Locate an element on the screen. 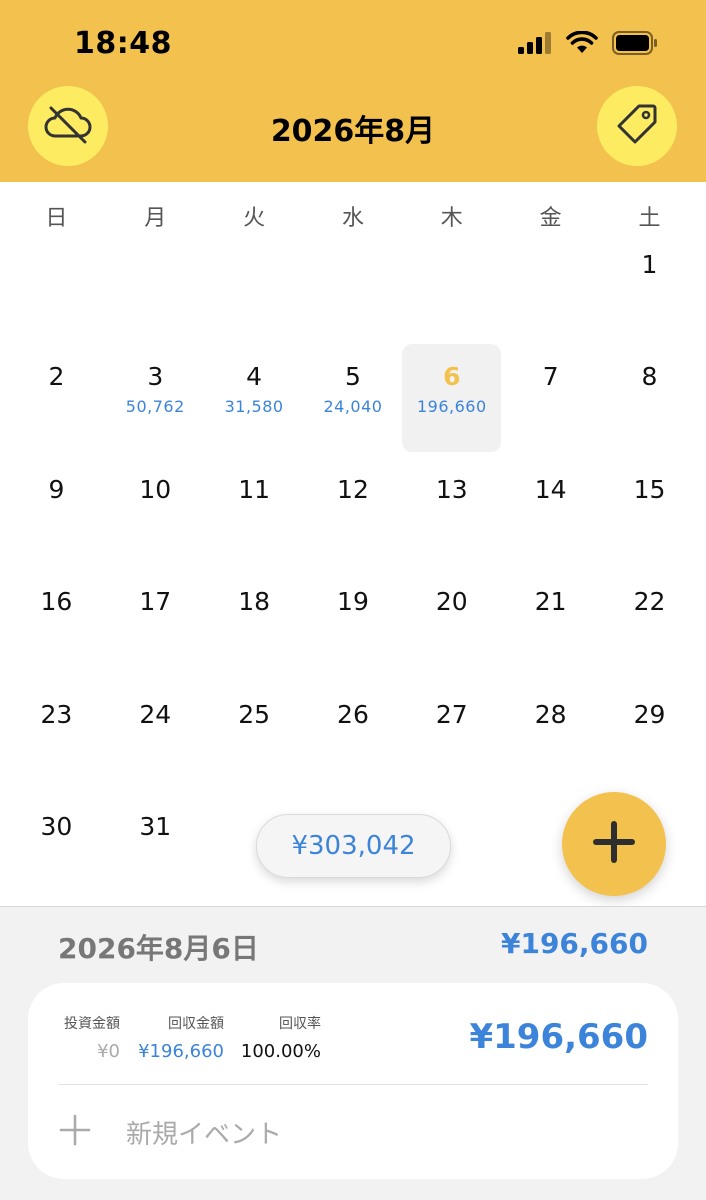 The width and height of the screenshot is (706, 1200). day-number: 5 is located at coordinates (353, 377).